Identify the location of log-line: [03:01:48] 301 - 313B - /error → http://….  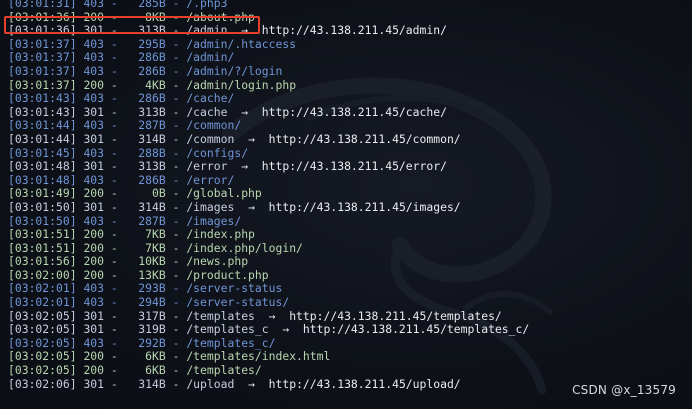
(227, 166).